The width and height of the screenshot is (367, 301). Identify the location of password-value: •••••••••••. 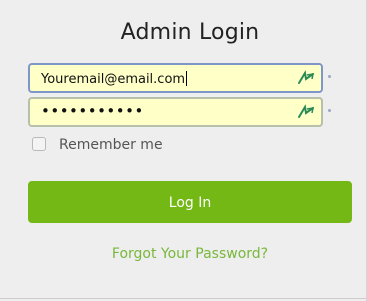
(92, 111).